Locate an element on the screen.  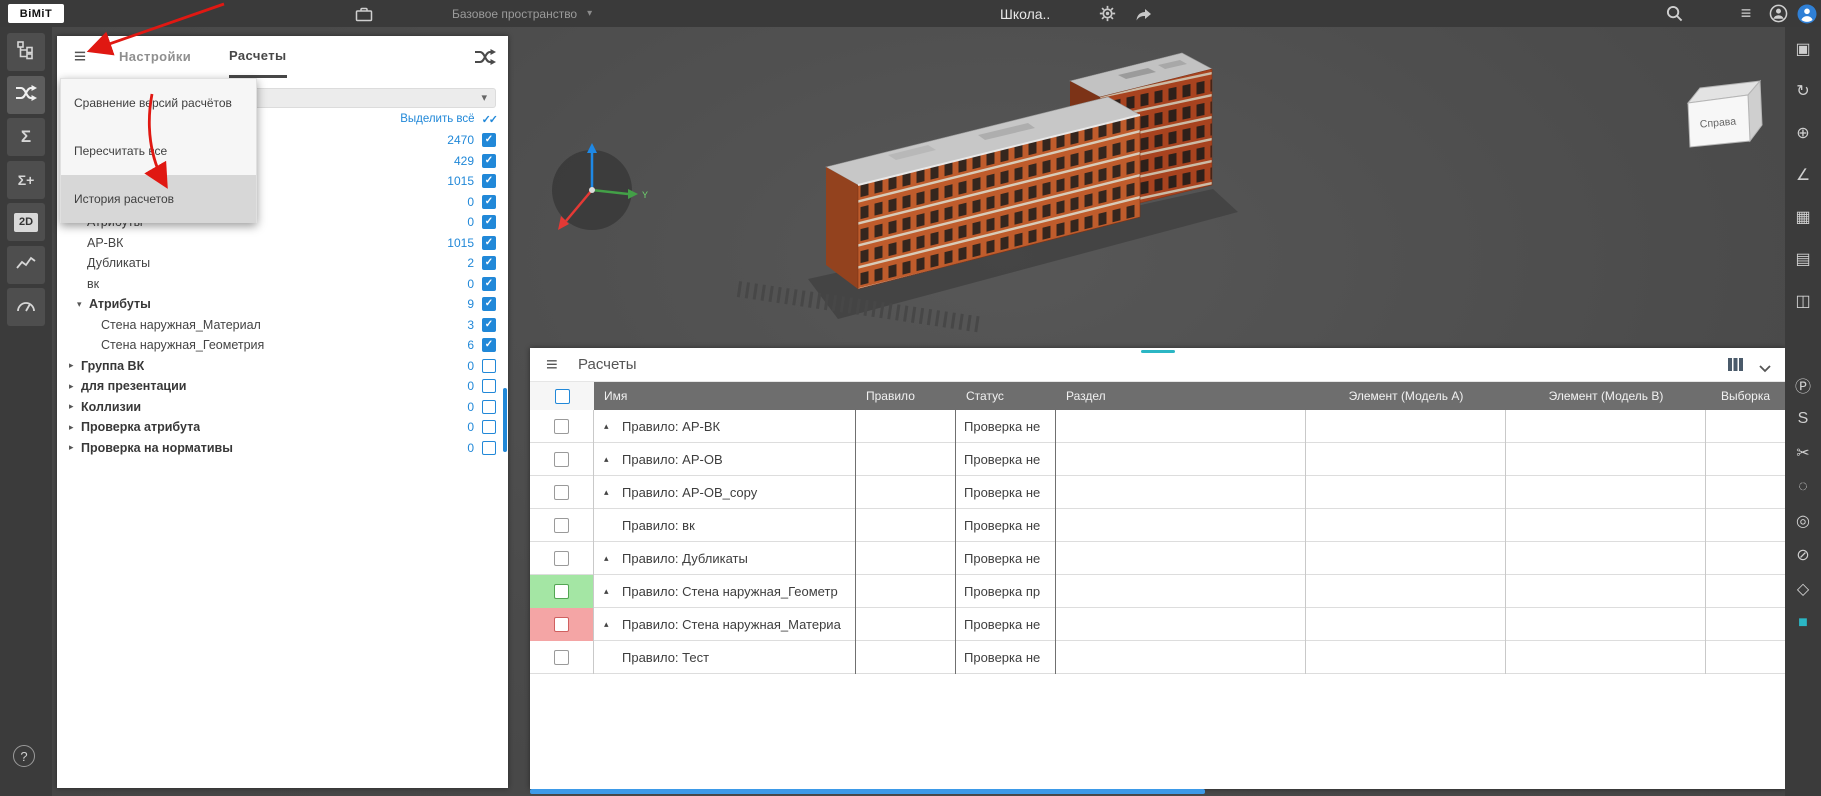
rotate-tool: ↻ is located at coordinates (1803, 91).